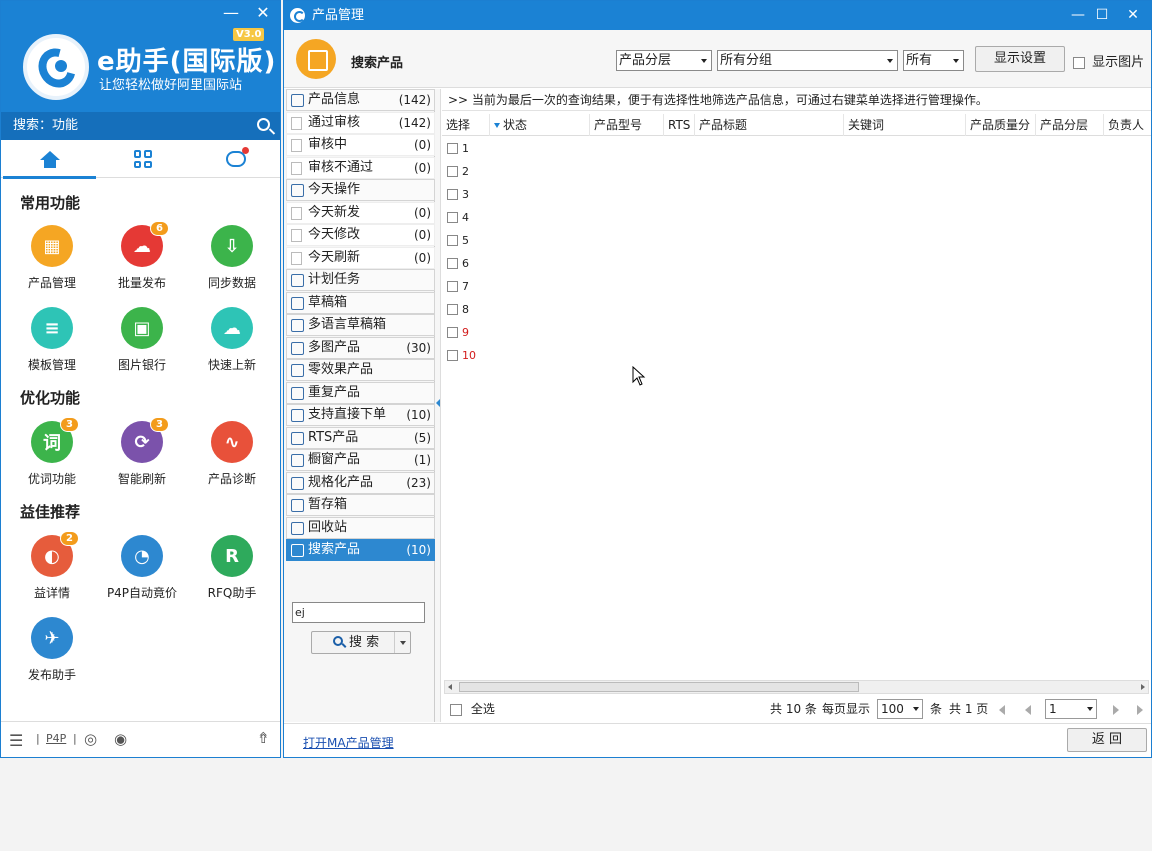  I want to click on category-item: 产品信息 (142), so click(360, 100).